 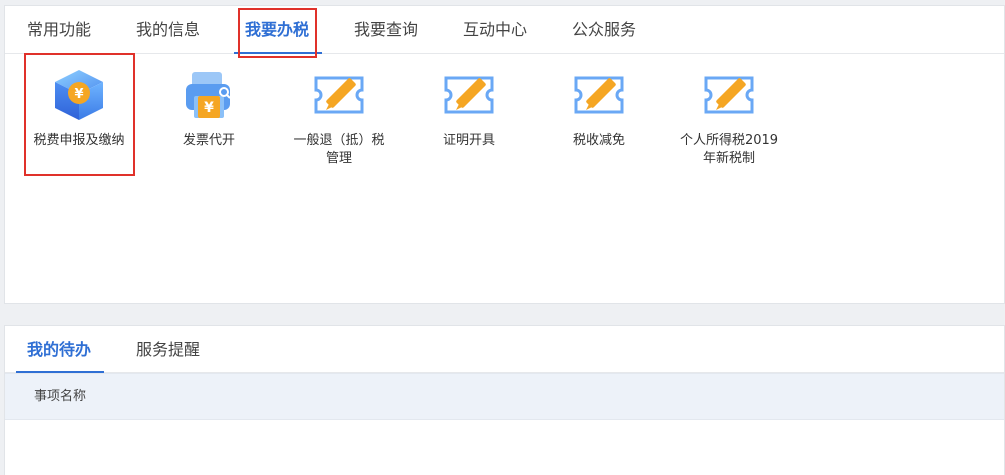 I want to click on tab-my-info: 我的信息, so click(x=168, y=30).